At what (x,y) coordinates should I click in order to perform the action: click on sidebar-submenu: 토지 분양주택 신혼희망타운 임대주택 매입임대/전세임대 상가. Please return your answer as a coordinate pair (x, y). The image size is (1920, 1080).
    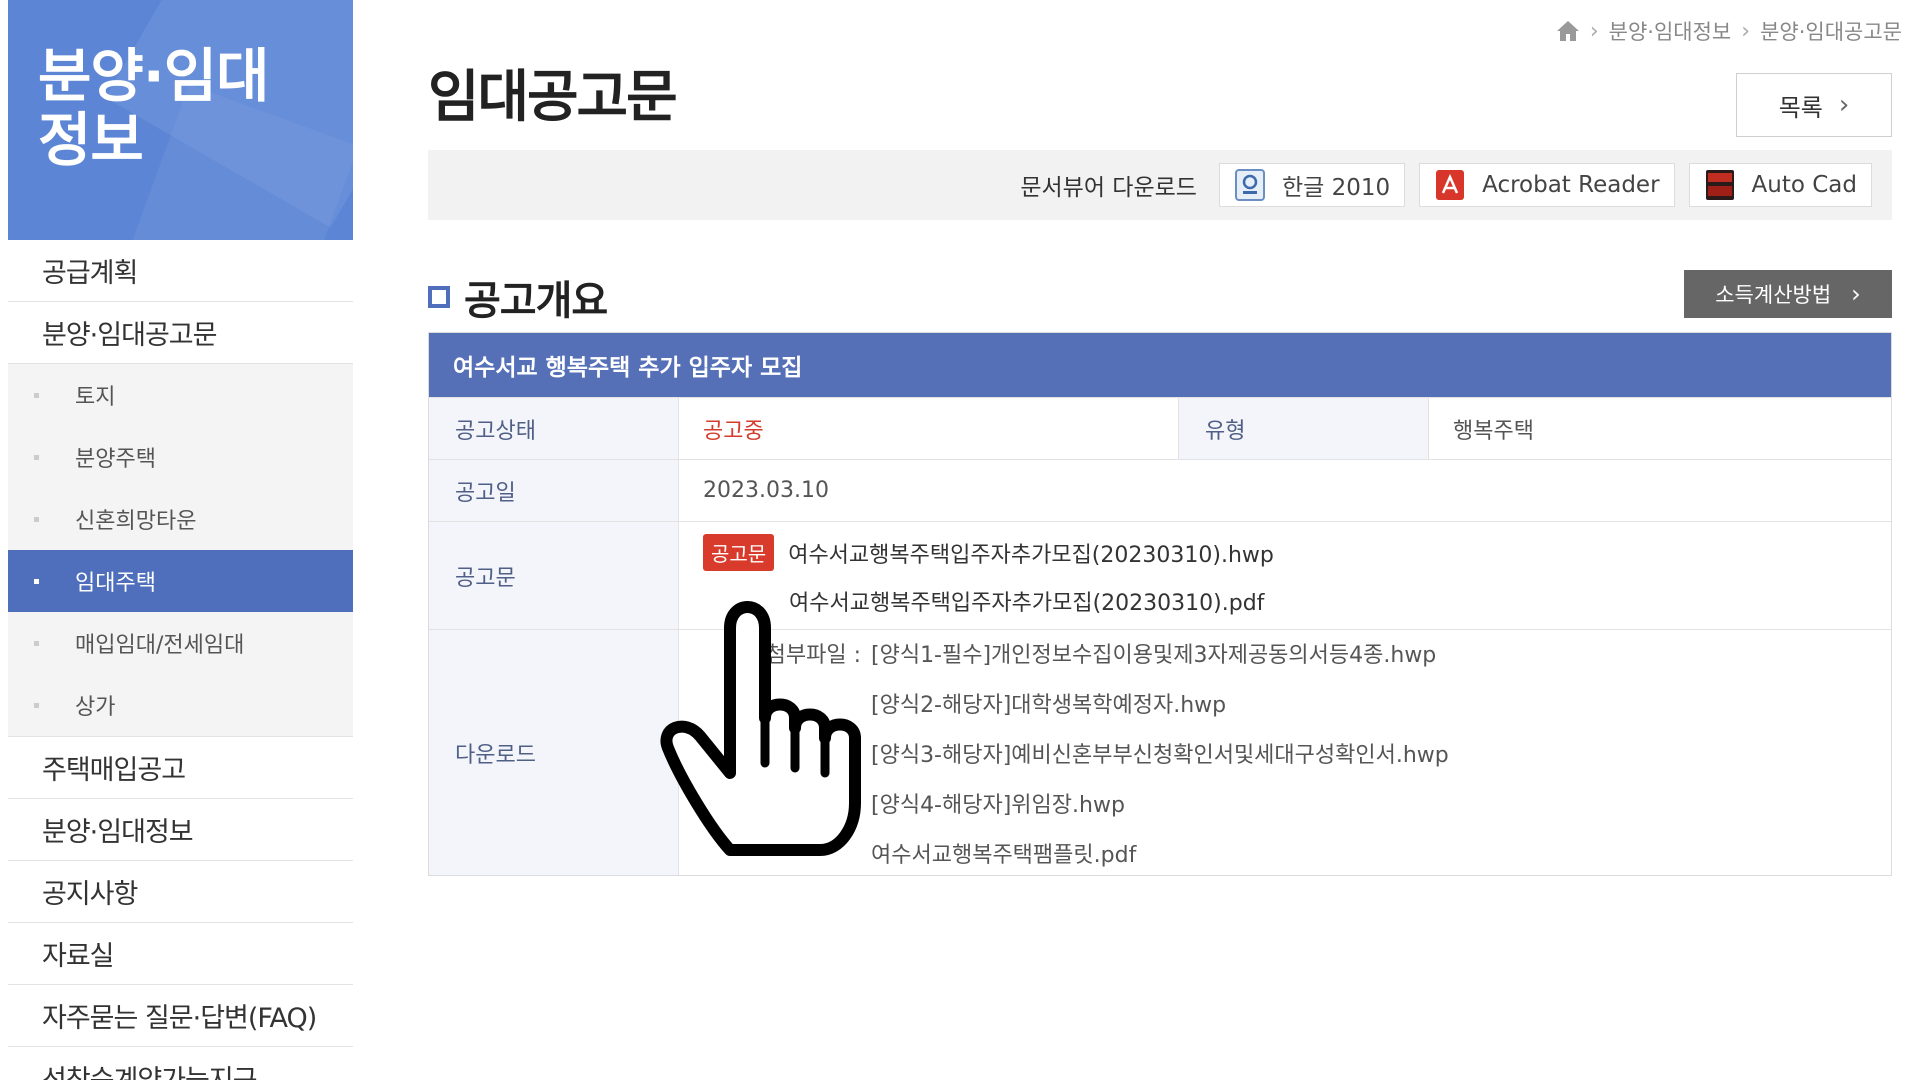
    Looking at the image, I should click on (180, 550).